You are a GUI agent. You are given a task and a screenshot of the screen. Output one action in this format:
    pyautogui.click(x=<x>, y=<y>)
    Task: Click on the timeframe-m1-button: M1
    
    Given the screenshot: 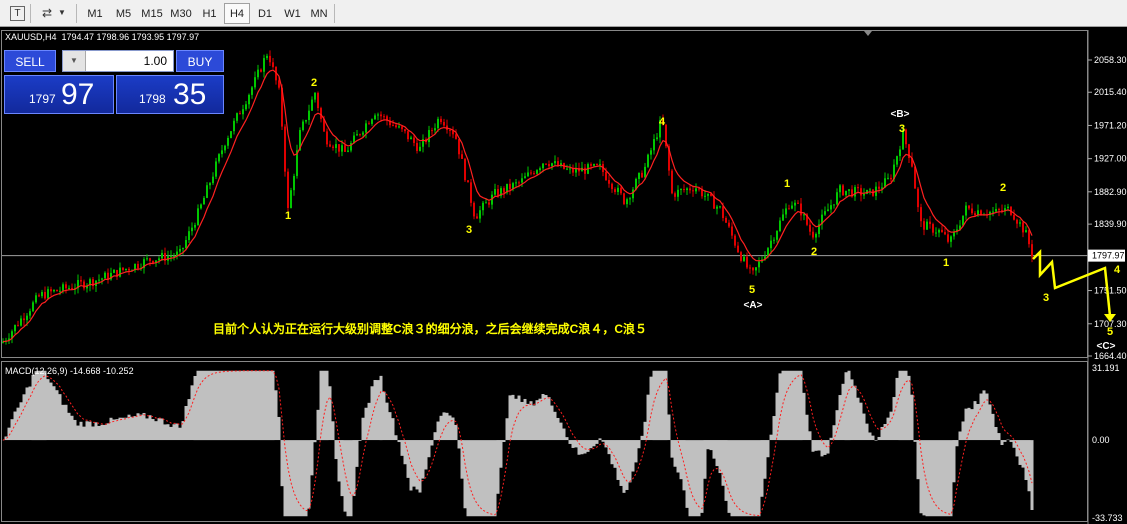 What is the action you would take?
    pyautogui.click(x=95, y=13)
    